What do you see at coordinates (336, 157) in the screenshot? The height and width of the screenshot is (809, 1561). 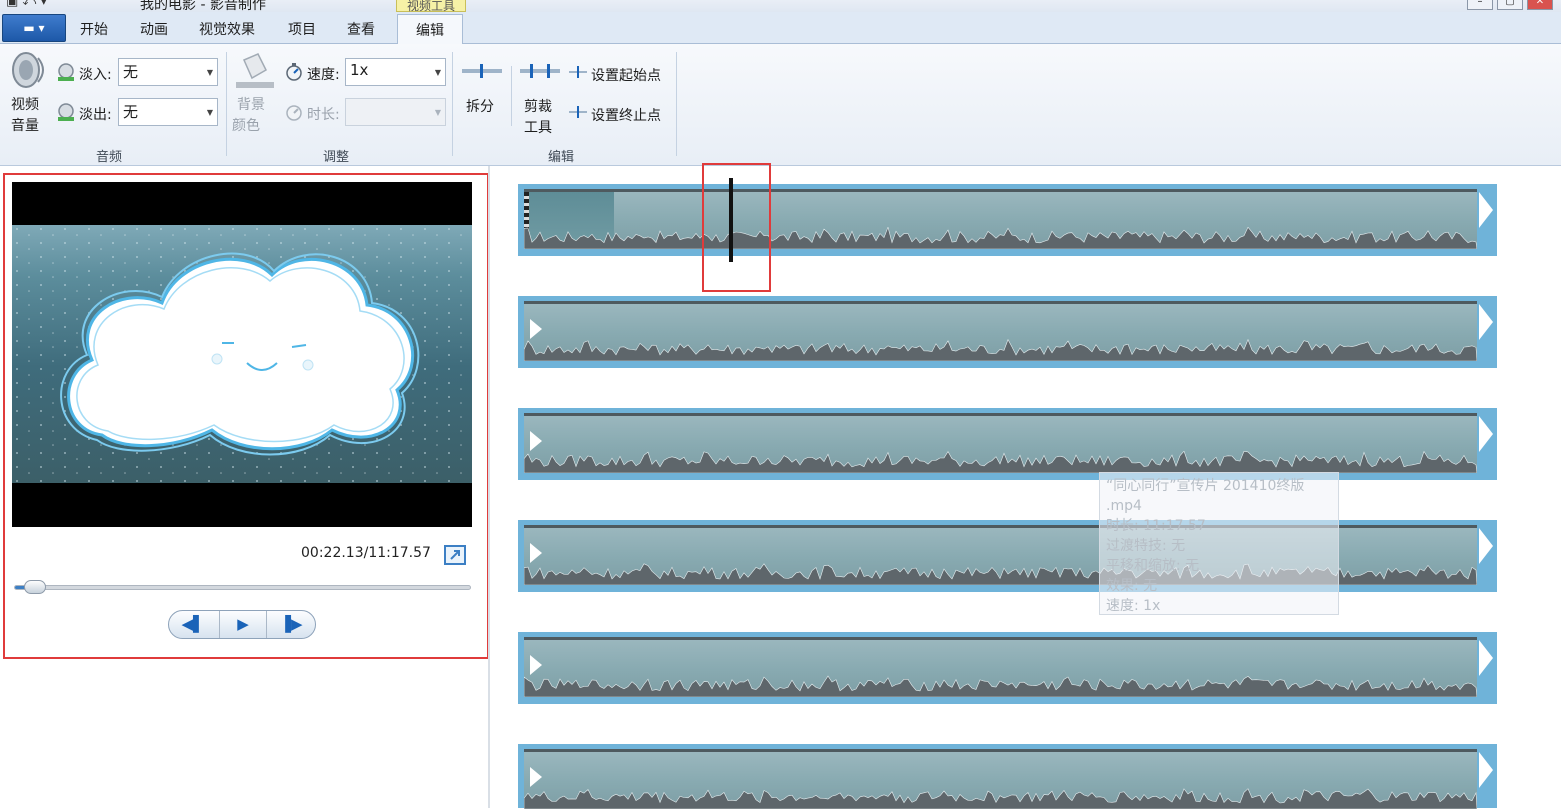 I see `adjust-group-label: 调整` at bounding box center [336, 157].